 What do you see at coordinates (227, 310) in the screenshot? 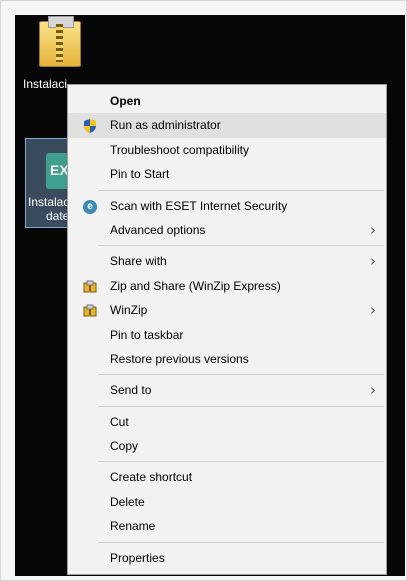
I see `menu-item-winzip: WinZip ›` at bounding box center [227, 310].